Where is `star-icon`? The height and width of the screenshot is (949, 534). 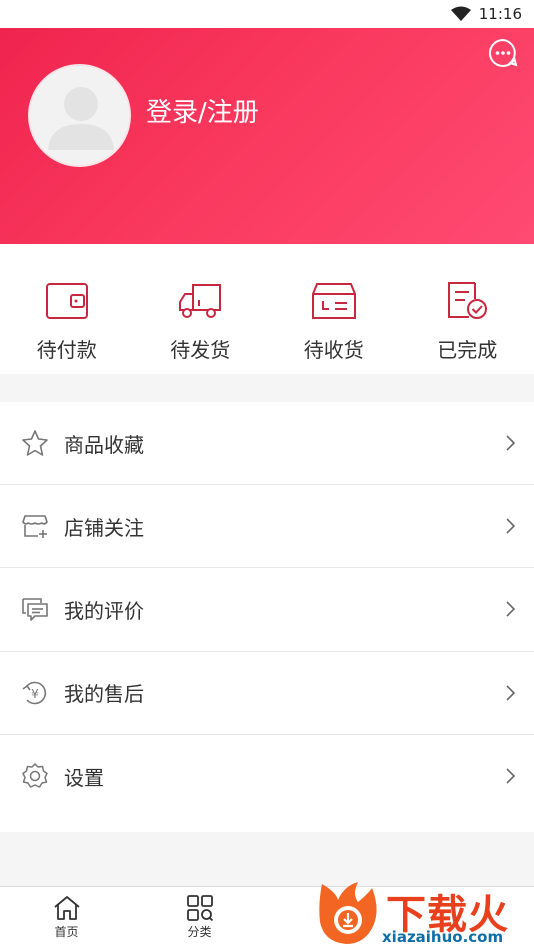
star-icon is located at coordinates (35, 443).